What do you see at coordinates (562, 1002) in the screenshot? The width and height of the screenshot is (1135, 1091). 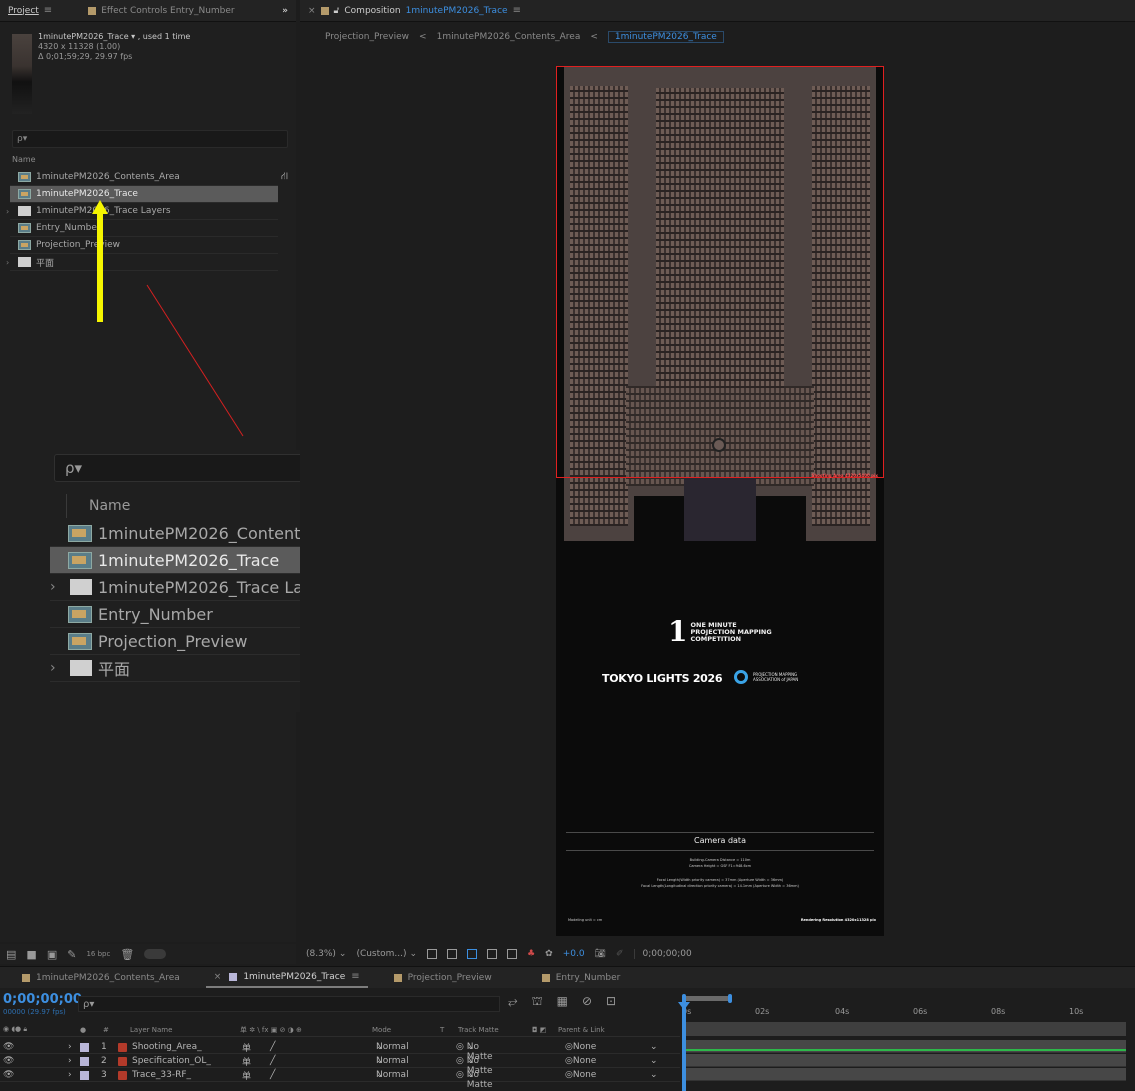 I see `frame-blending-icon: ▦` at bounding box center [562, 1002].